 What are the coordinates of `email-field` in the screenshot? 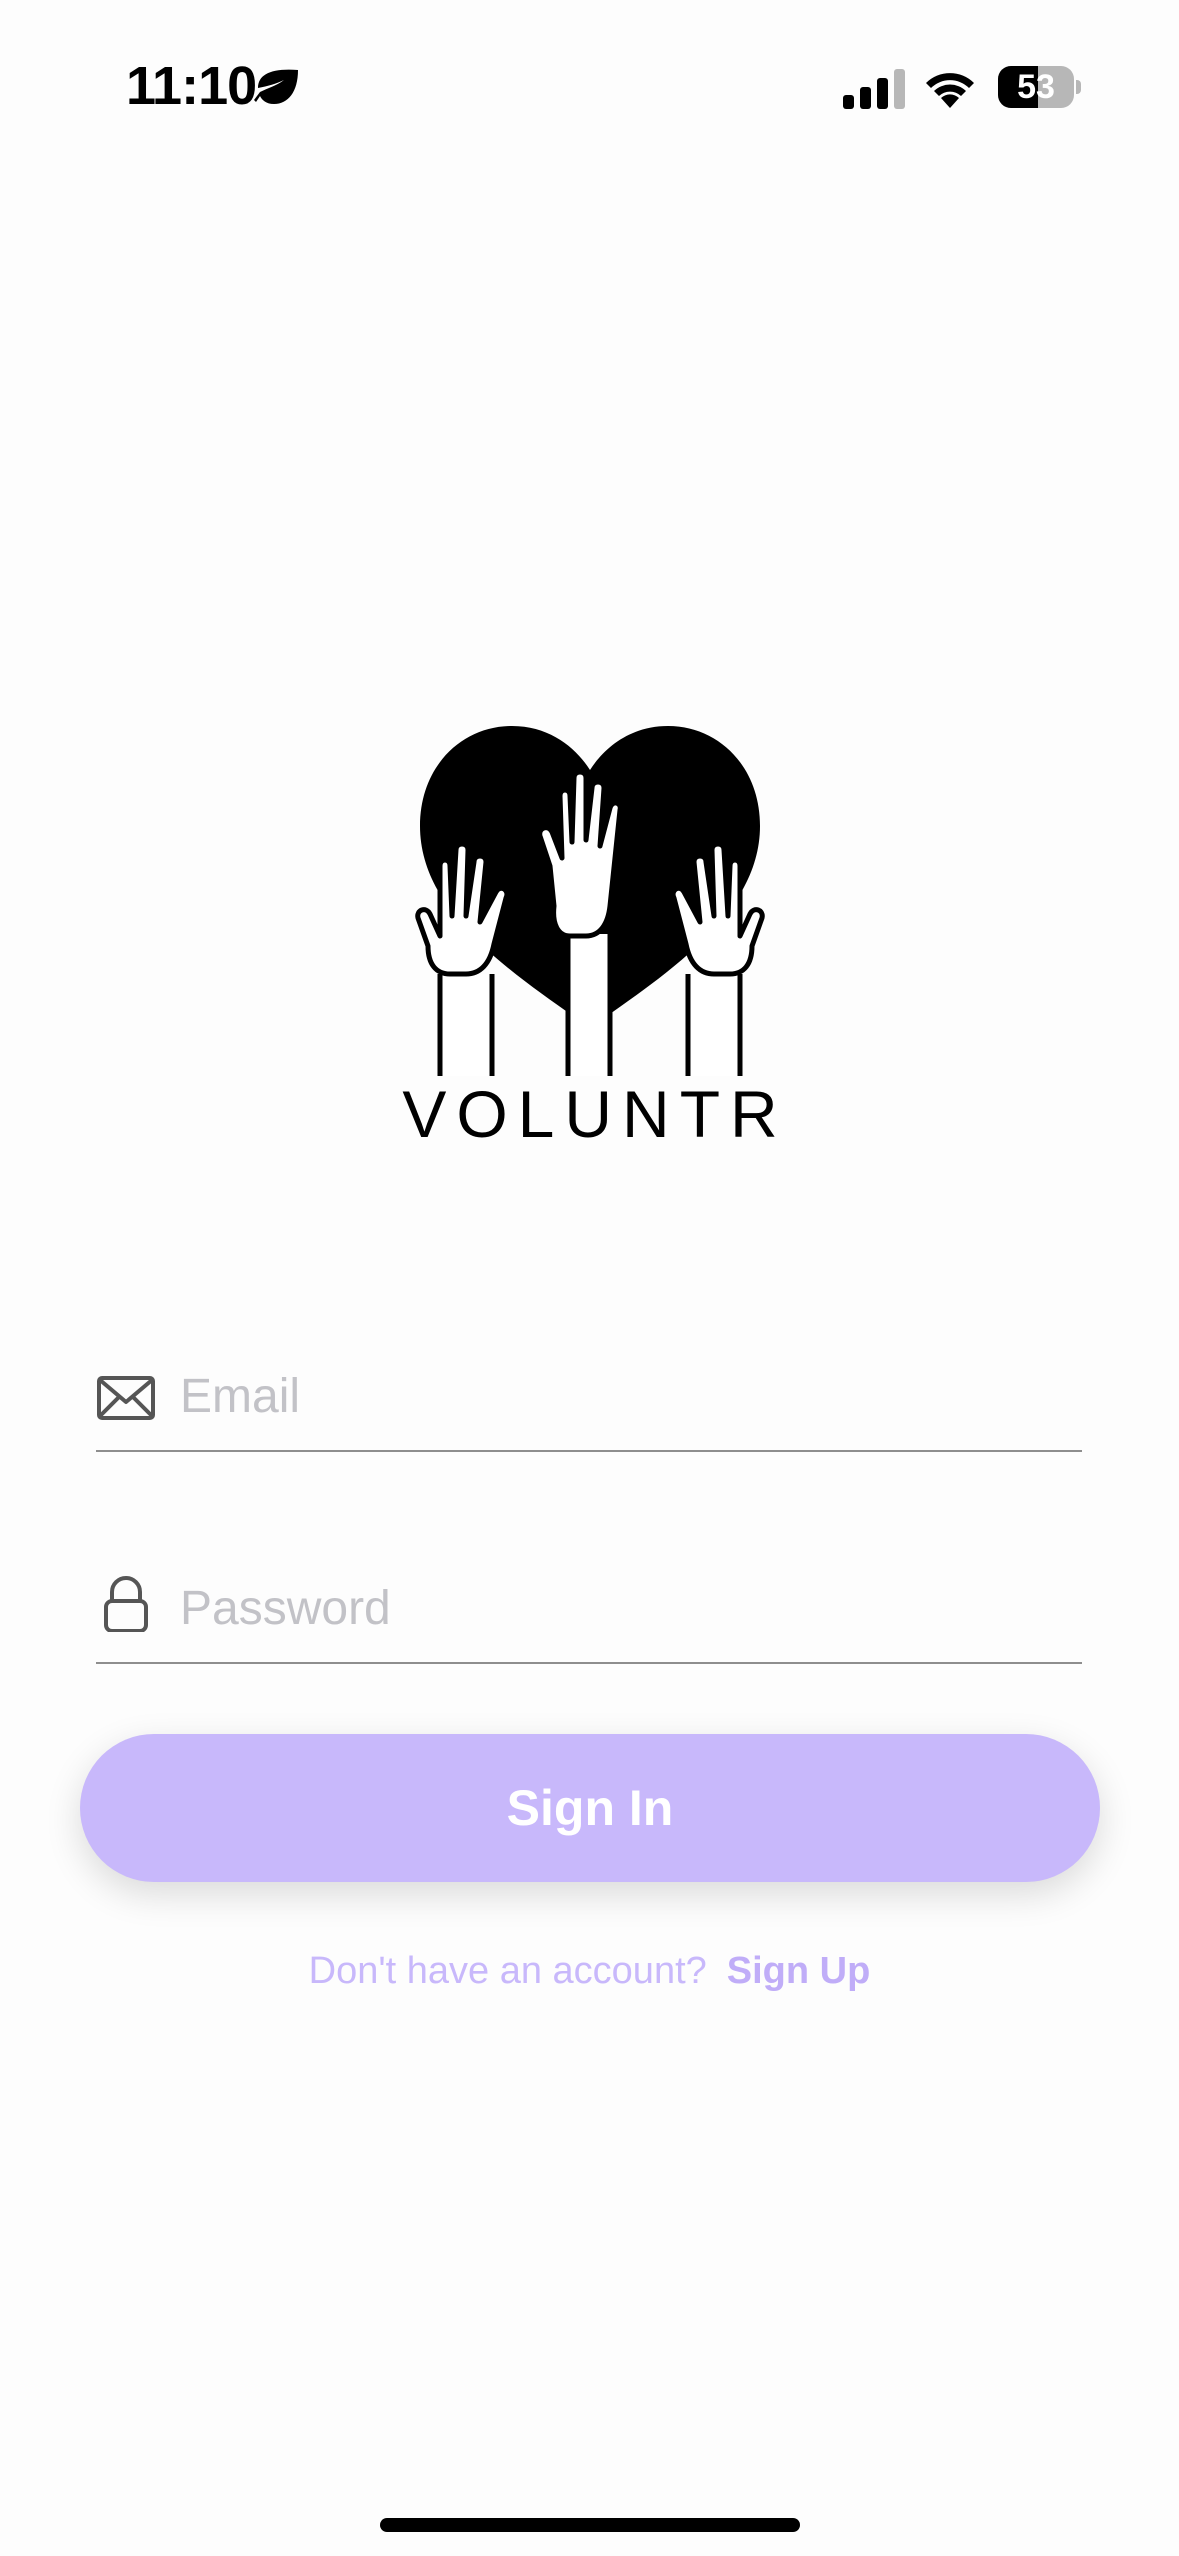 It's located at (589, 1401).